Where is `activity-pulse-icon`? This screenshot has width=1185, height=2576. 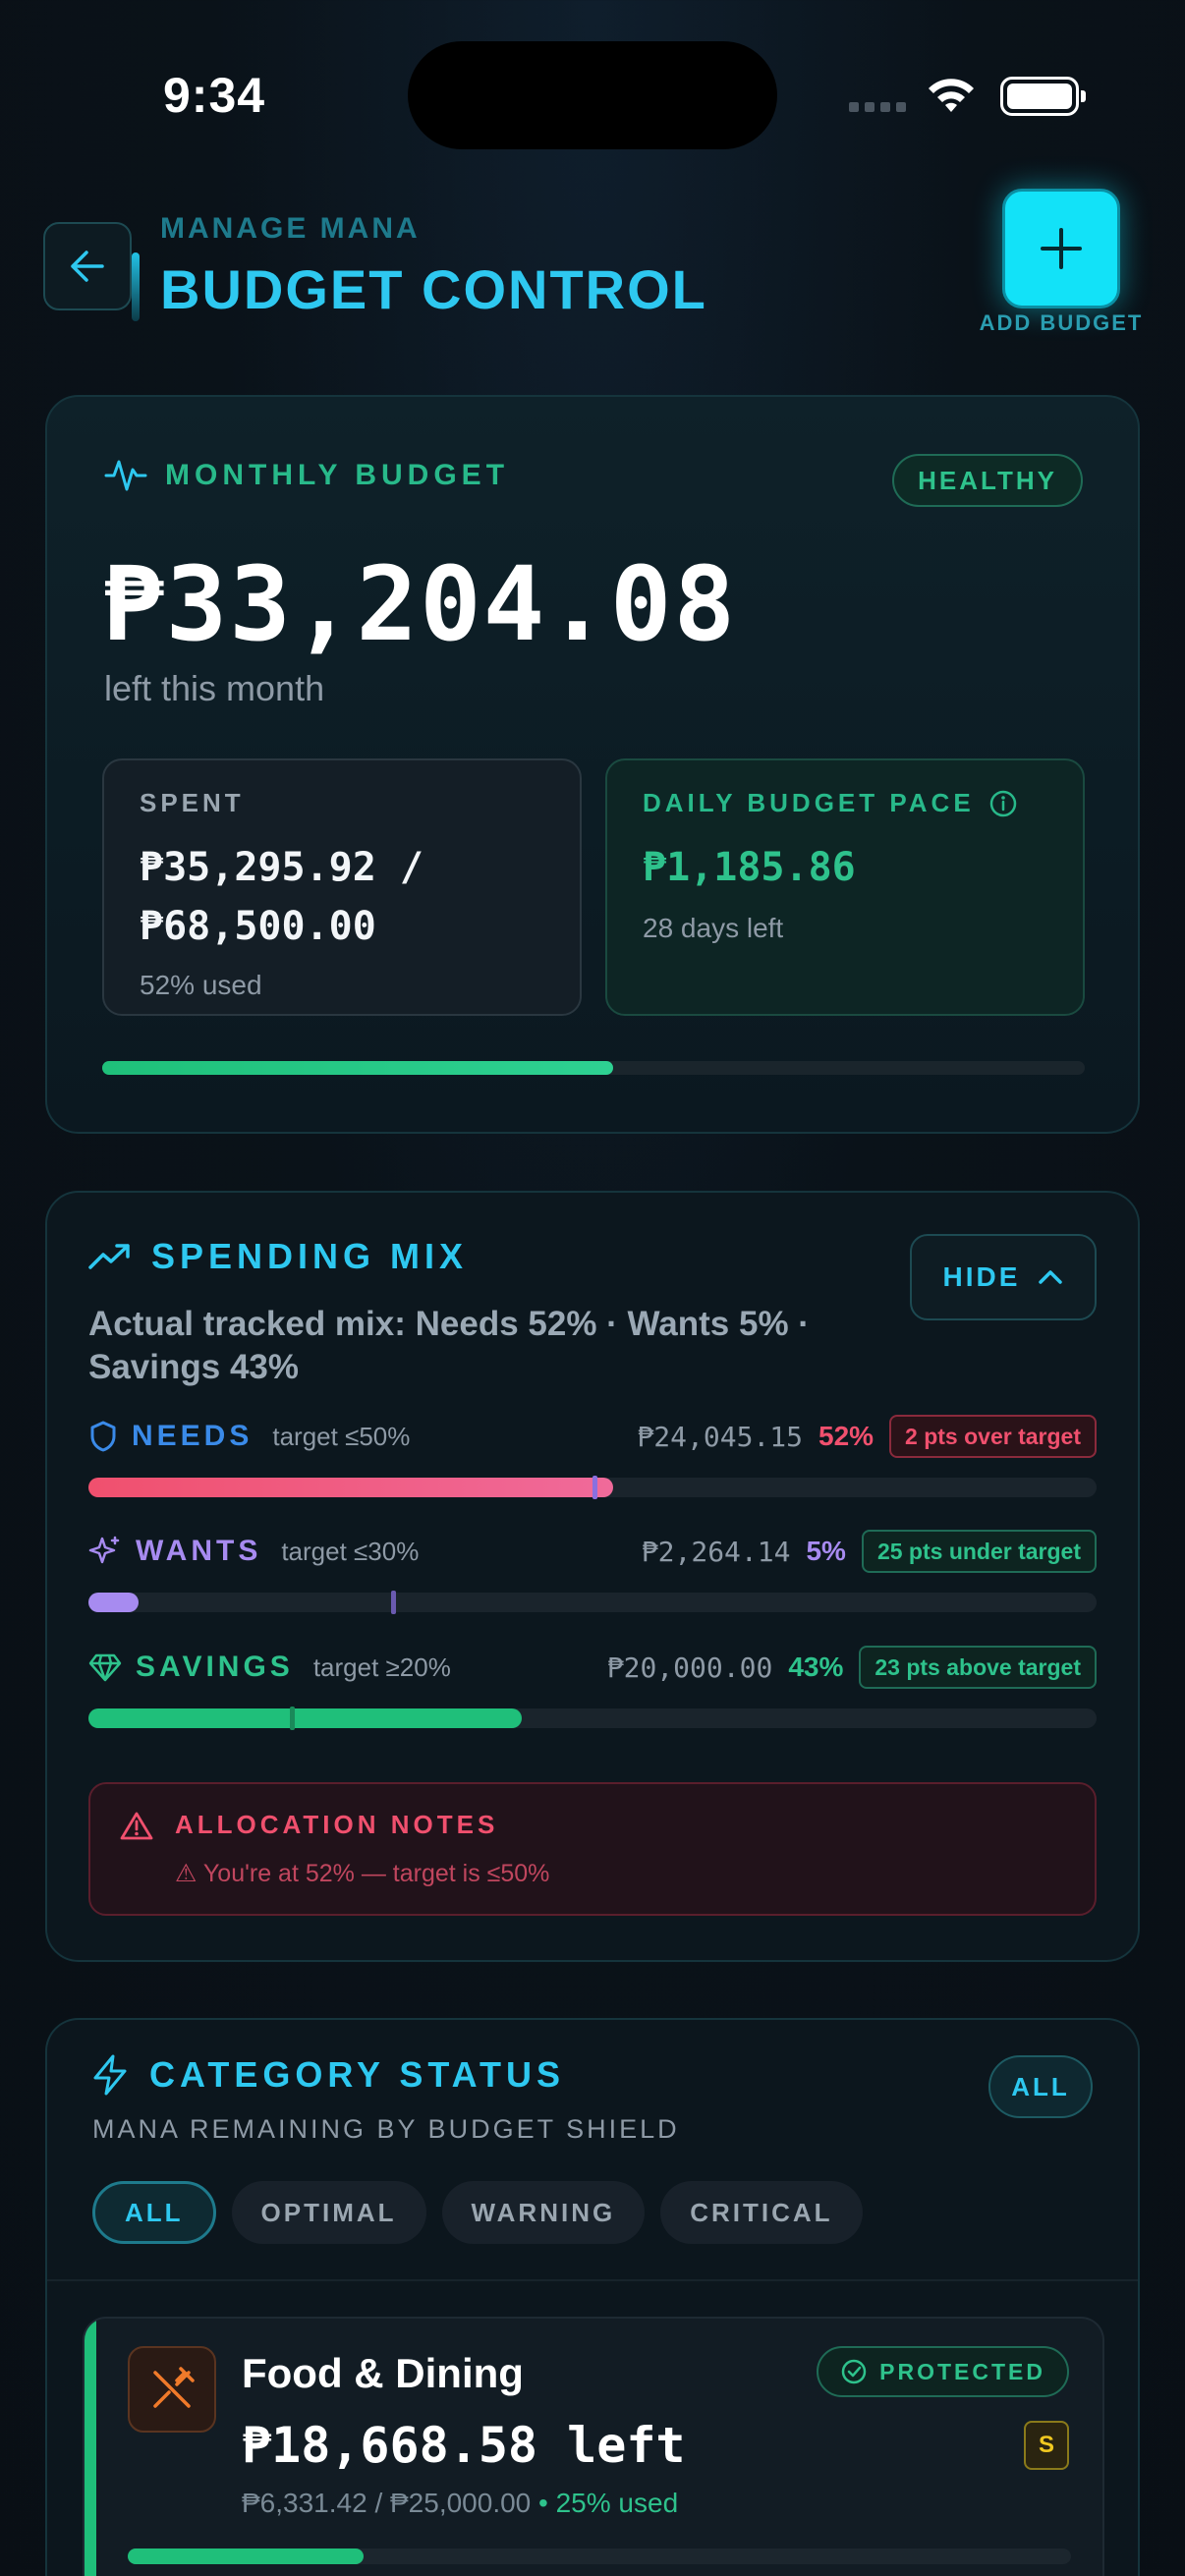 activity-pulse-icon is located at coordinates (126, 475).